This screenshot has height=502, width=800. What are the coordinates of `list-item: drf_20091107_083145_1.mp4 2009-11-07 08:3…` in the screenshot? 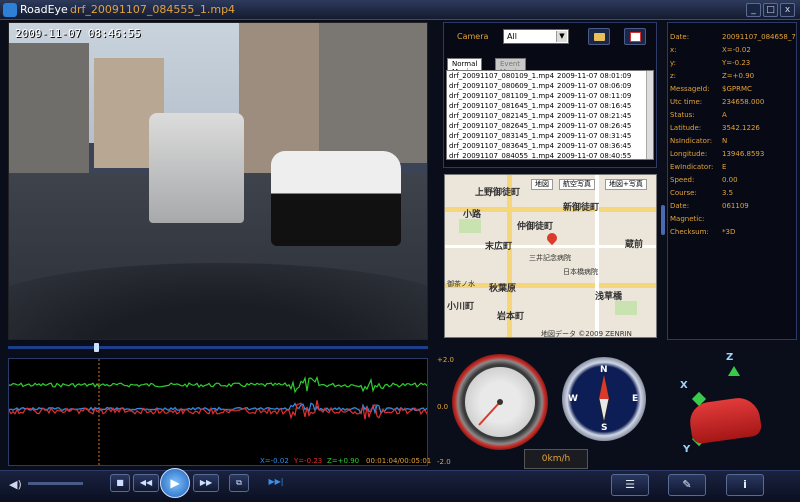 It's located at (547, 136).